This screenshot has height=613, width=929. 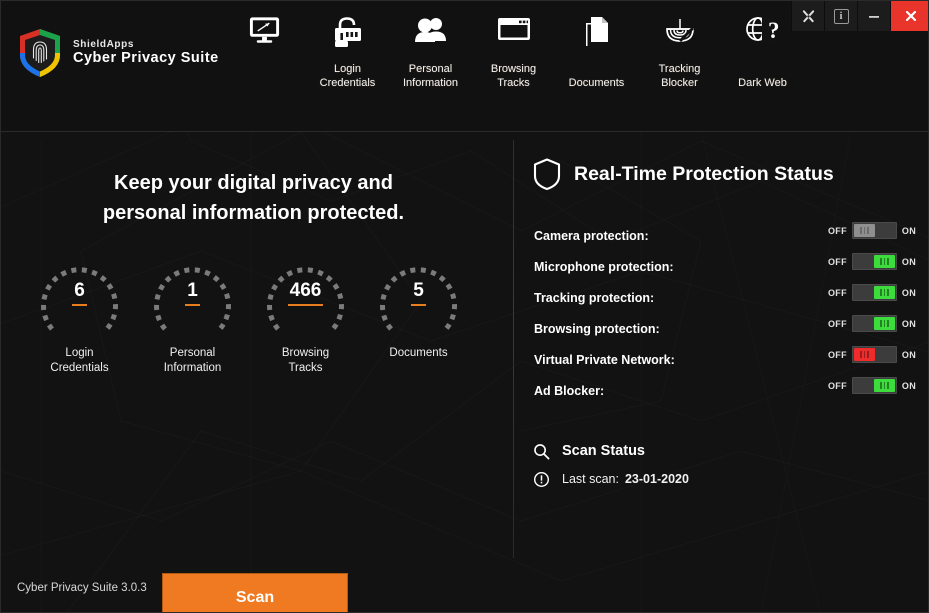 I want to click on toggle-row-tracking: Tracking protection: OFF ON, so click(x=725, y=297).